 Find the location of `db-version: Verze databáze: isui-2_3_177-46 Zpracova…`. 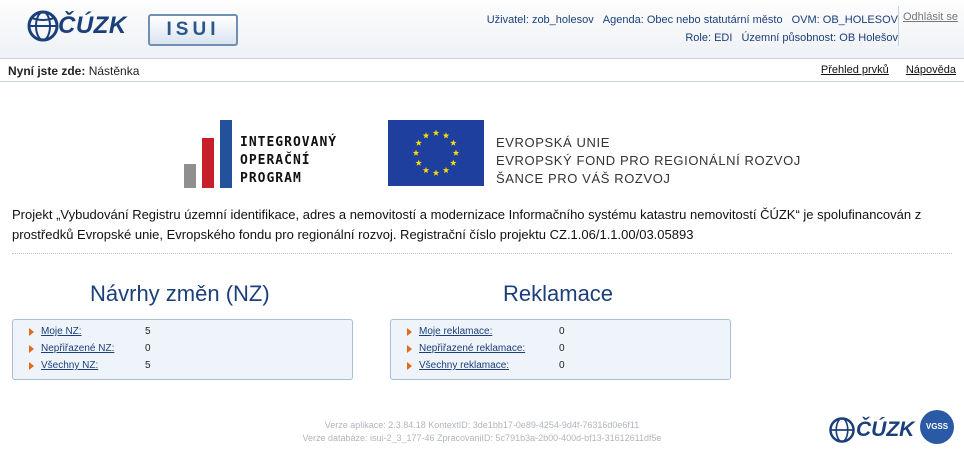

db-version: Verze databáze: isui-2_3_177-46 Zpracova… is located at coordinates (482, 438).